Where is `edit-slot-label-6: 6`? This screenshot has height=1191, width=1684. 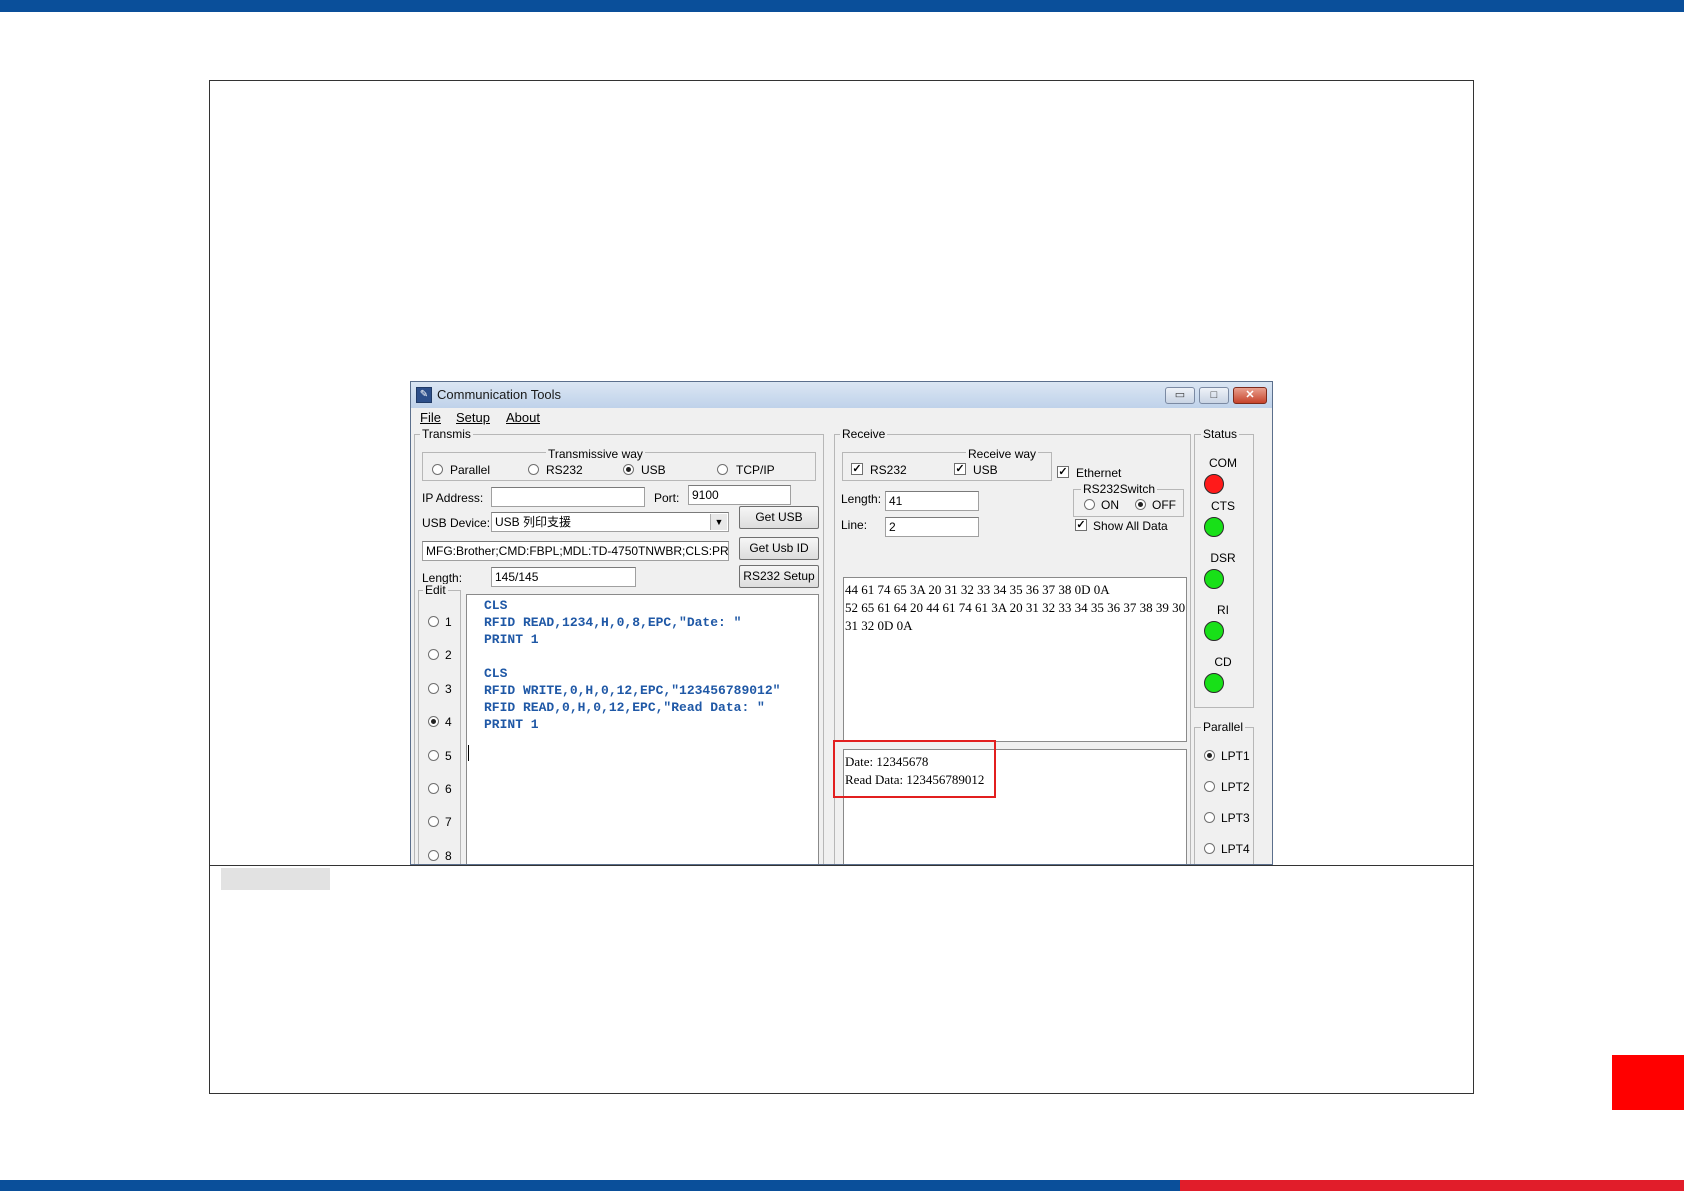 edit-slot-label-6: 6 is located at coordinates (448, 789).